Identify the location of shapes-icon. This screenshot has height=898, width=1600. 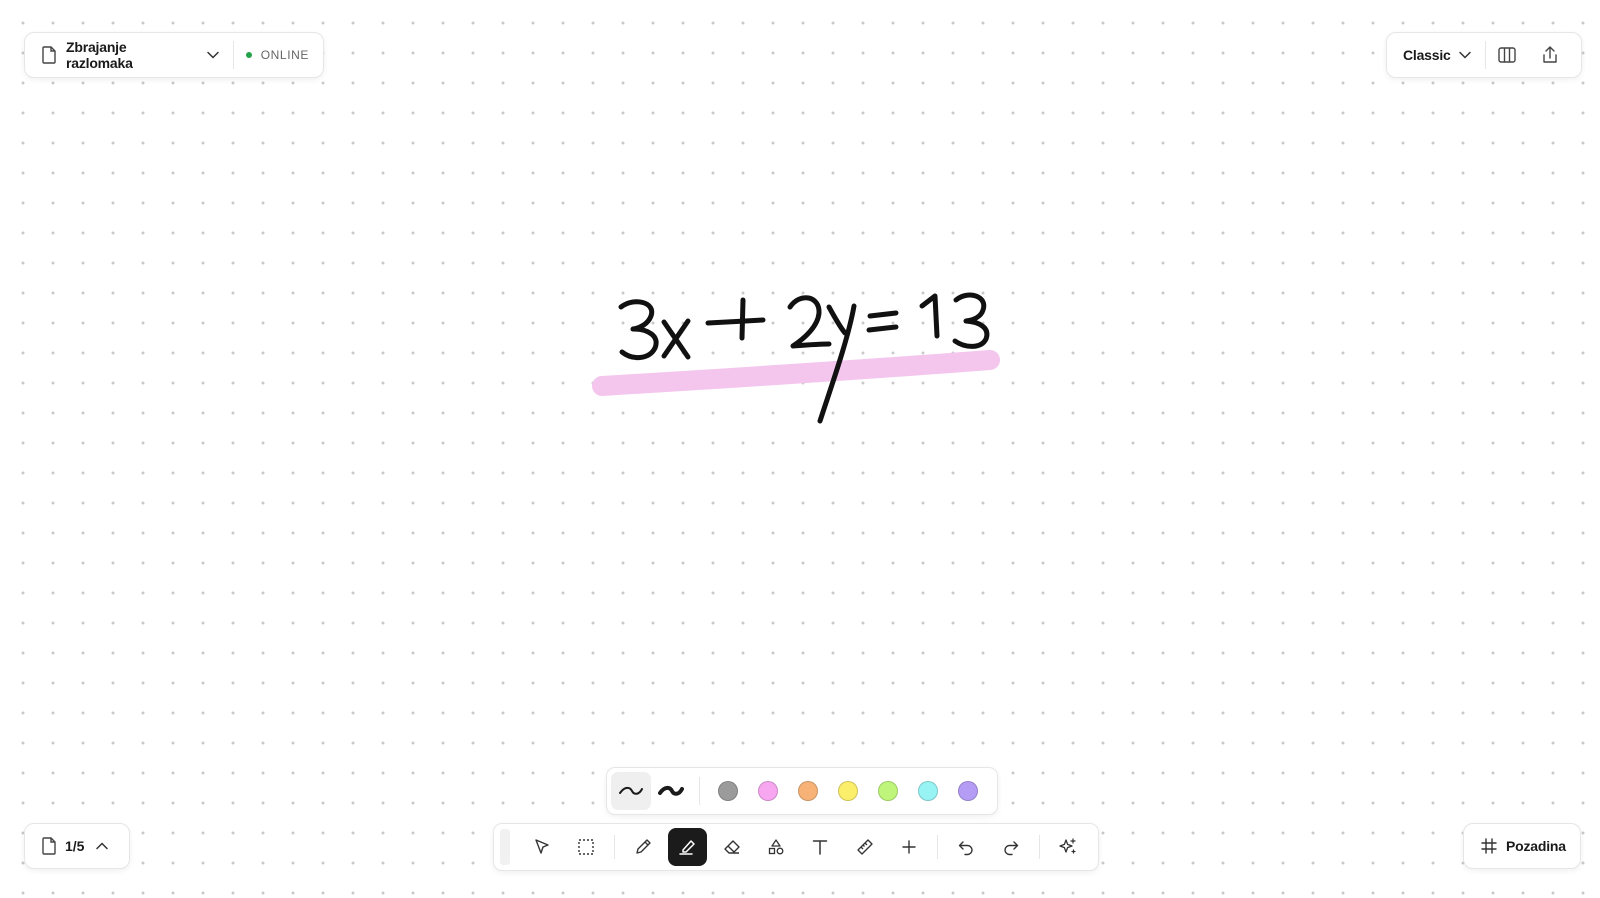
(776, 847).